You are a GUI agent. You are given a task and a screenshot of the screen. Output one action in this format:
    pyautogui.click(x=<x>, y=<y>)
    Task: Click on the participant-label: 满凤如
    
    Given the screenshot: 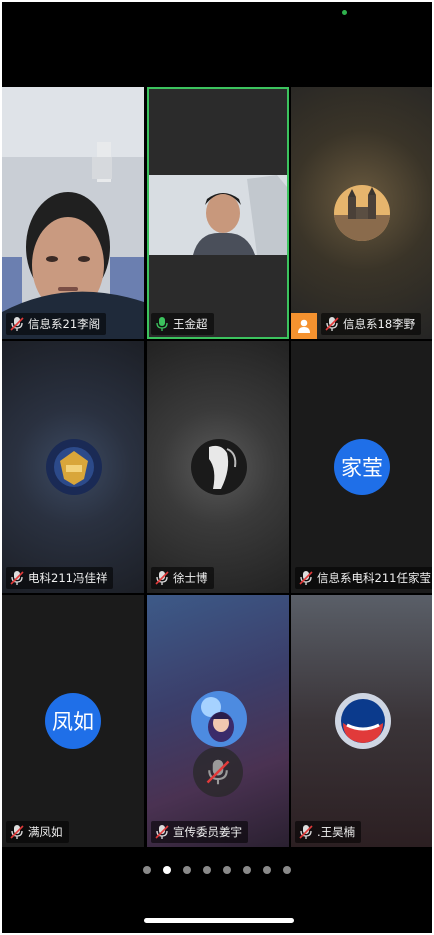 What is the action you would take?
    pyautogui.click(x=37, y=832)
    